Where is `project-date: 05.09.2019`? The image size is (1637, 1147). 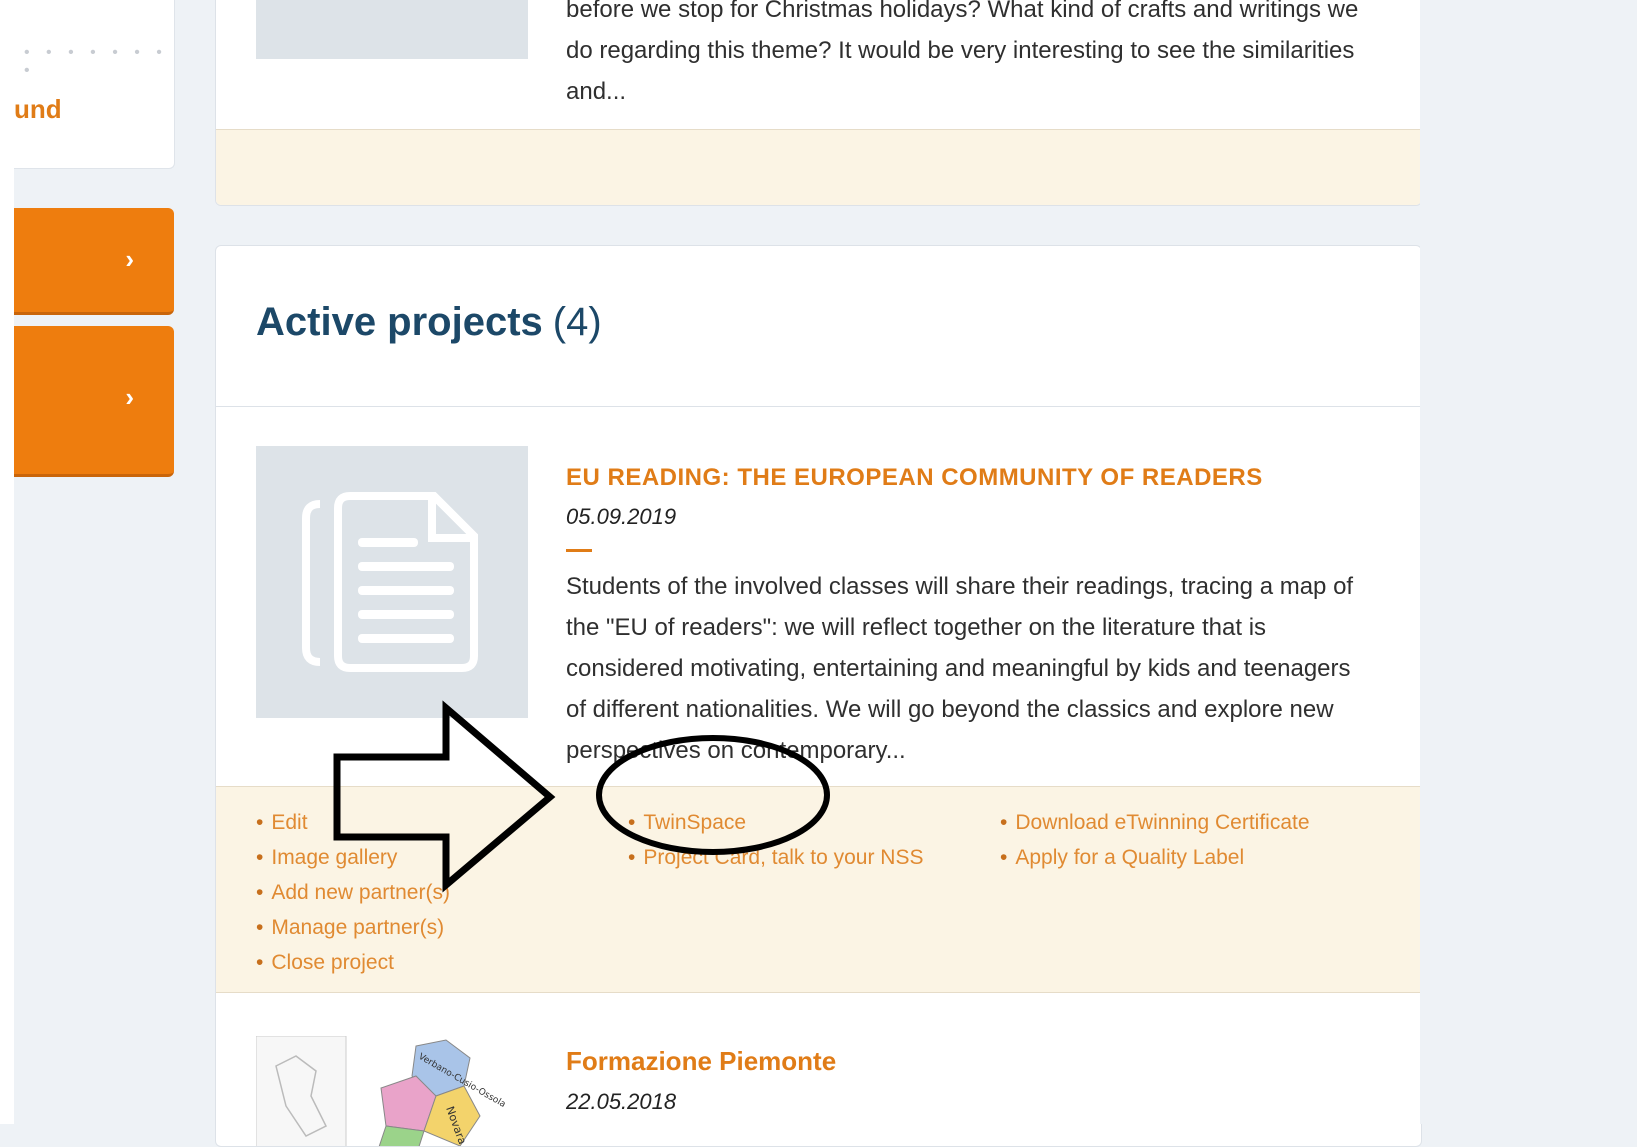 project-date: 05.09.2019 is located at coordinates (621, 516).